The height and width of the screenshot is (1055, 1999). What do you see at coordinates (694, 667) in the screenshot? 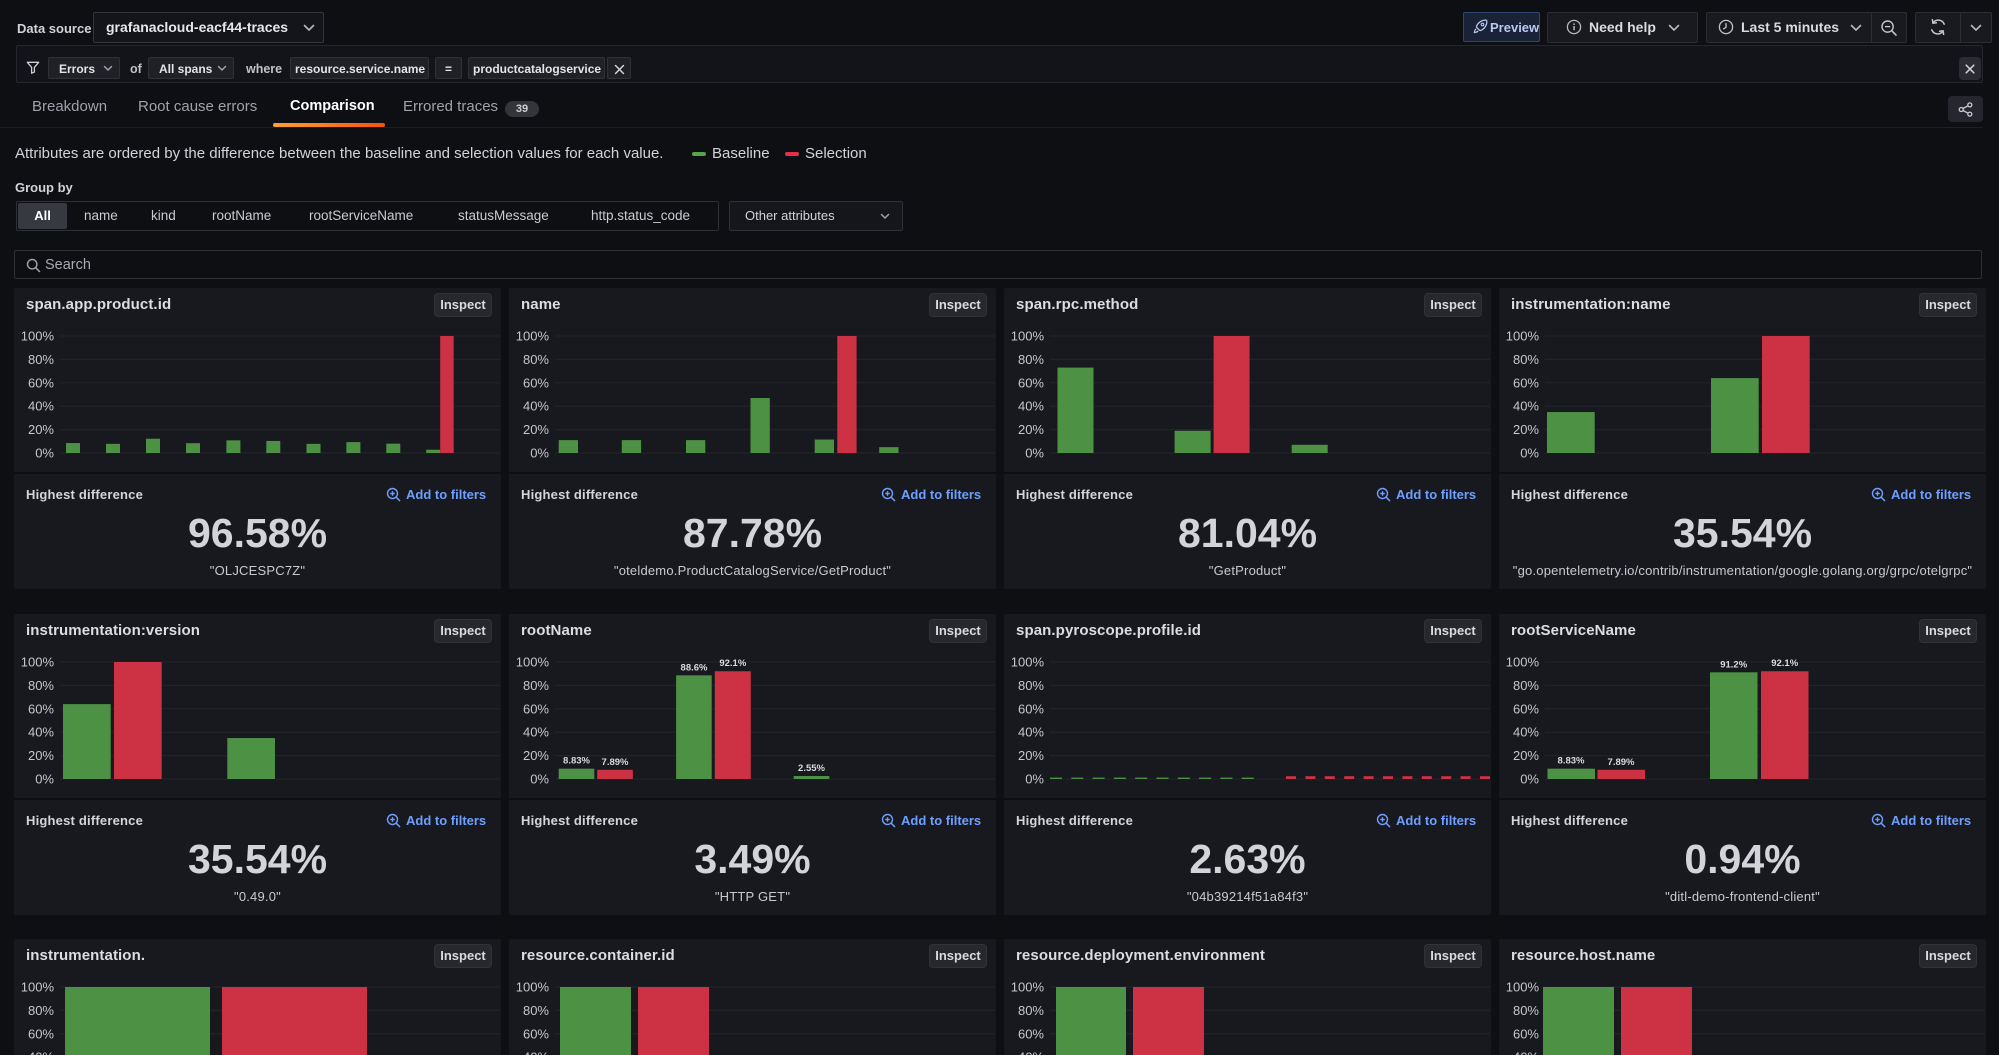
I see `svg-text: 88.6%` at bounding box center [694, 667].